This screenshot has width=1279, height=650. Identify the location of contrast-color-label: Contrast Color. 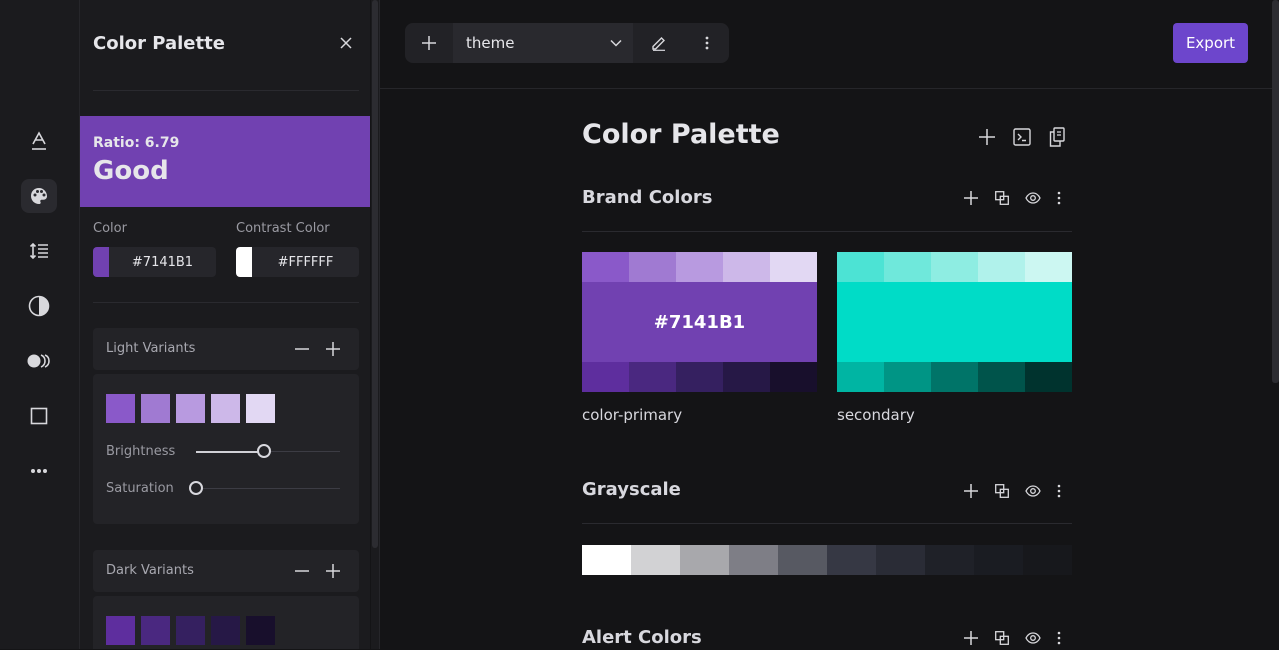
(283, 228).